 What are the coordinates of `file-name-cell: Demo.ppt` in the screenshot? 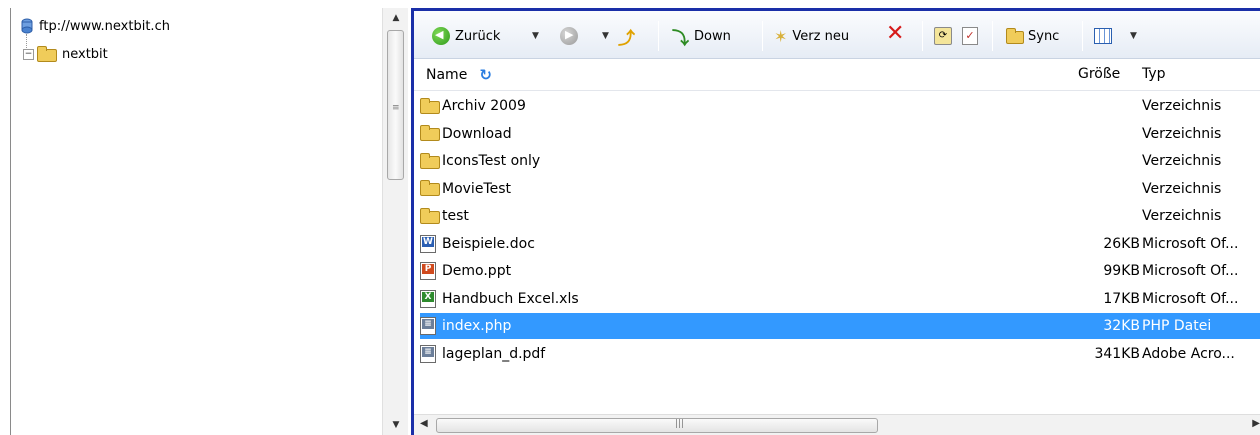 It's located at (465, 271).